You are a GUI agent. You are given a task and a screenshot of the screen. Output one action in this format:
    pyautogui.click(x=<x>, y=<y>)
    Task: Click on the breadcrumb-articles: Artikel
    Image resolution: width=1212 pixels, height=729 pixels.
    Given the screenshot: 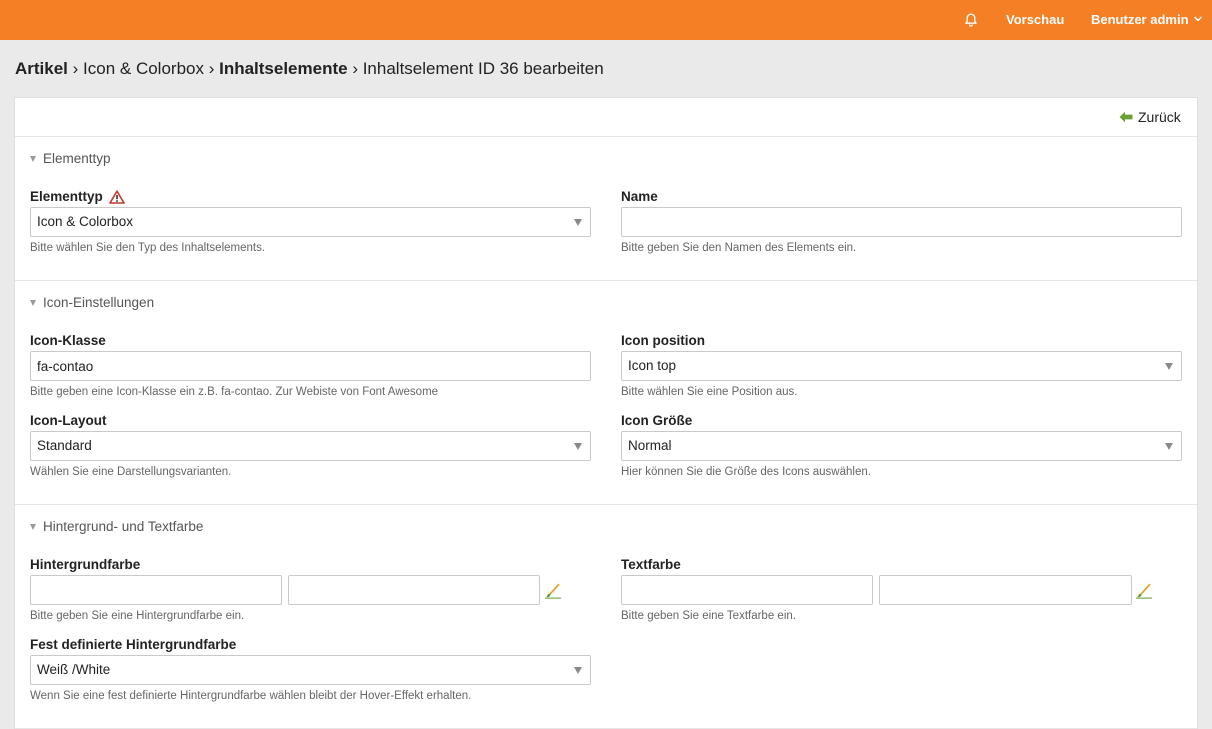 What is the action you would take?
    pyautogui.click(x=41, y=68)
    